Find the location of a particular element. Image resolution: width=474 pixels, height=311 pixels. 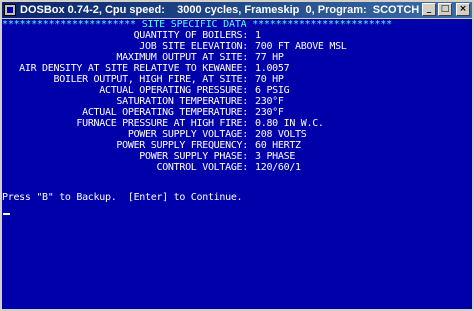

minimize-button: _ is located at coordinates (429, 9).